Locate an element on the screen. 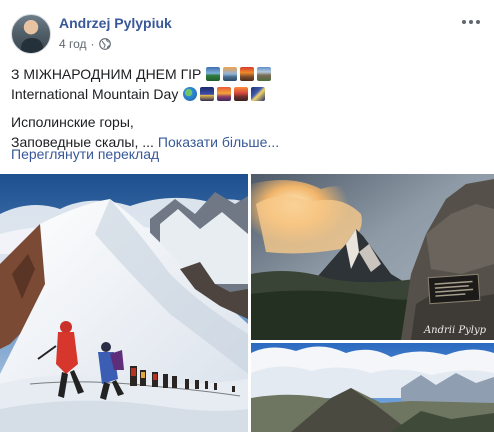  see-translation-link: Переглянути переклад is located at coordinates (85, 154).